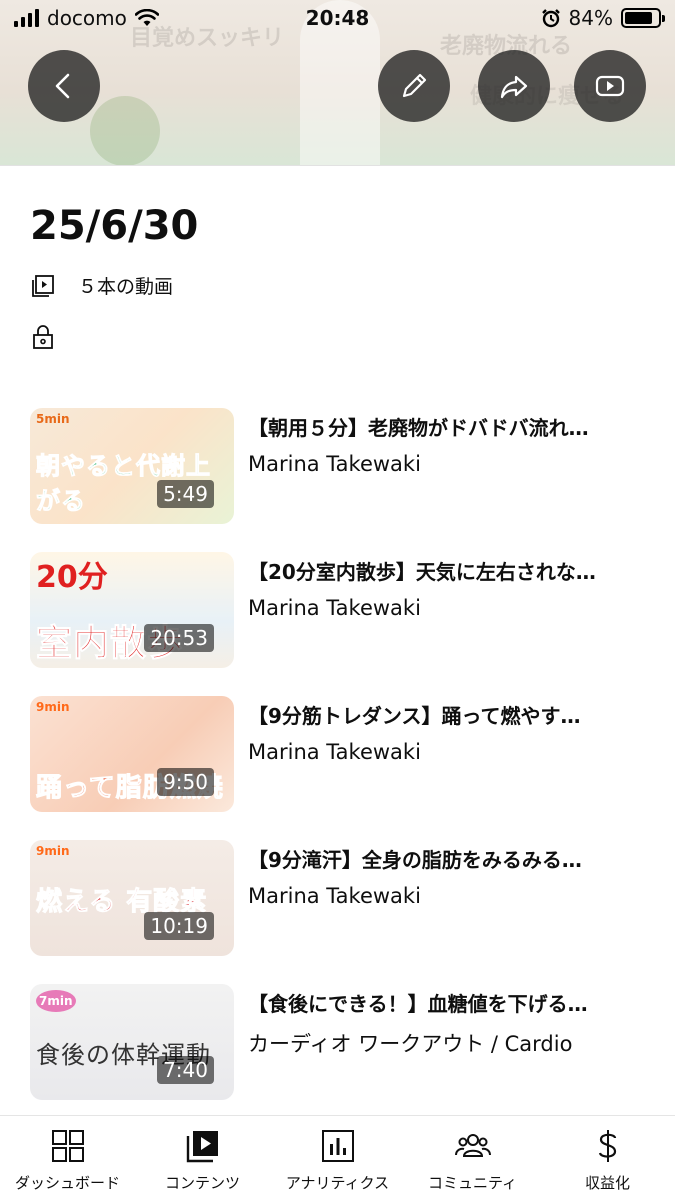 The image size is (675, 1200). I want to click on video-count: ５本の動画, so click(126, 287).